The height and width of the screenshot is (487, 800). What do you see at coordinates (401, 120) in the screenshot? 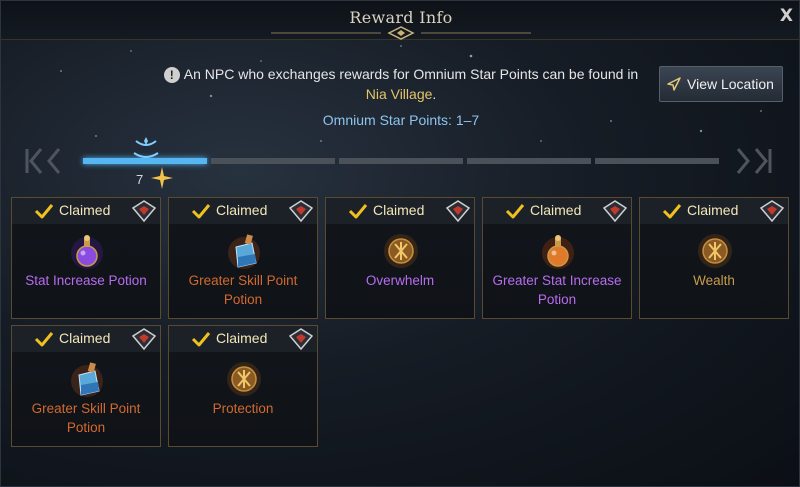
I see `points-range-label: Omnium Star Points: 1–7` at bounding box center [401, 120].